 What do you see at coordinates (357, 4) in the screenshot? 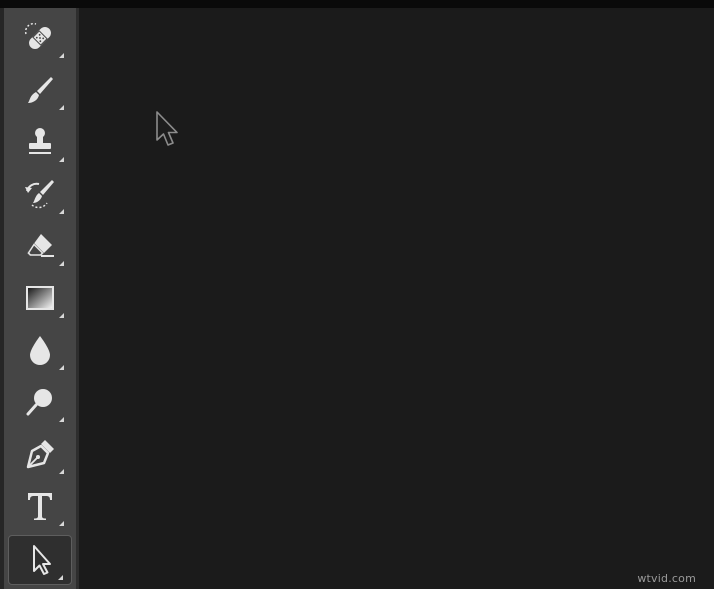
I see `top-bar` at bounding box center [357, 4].